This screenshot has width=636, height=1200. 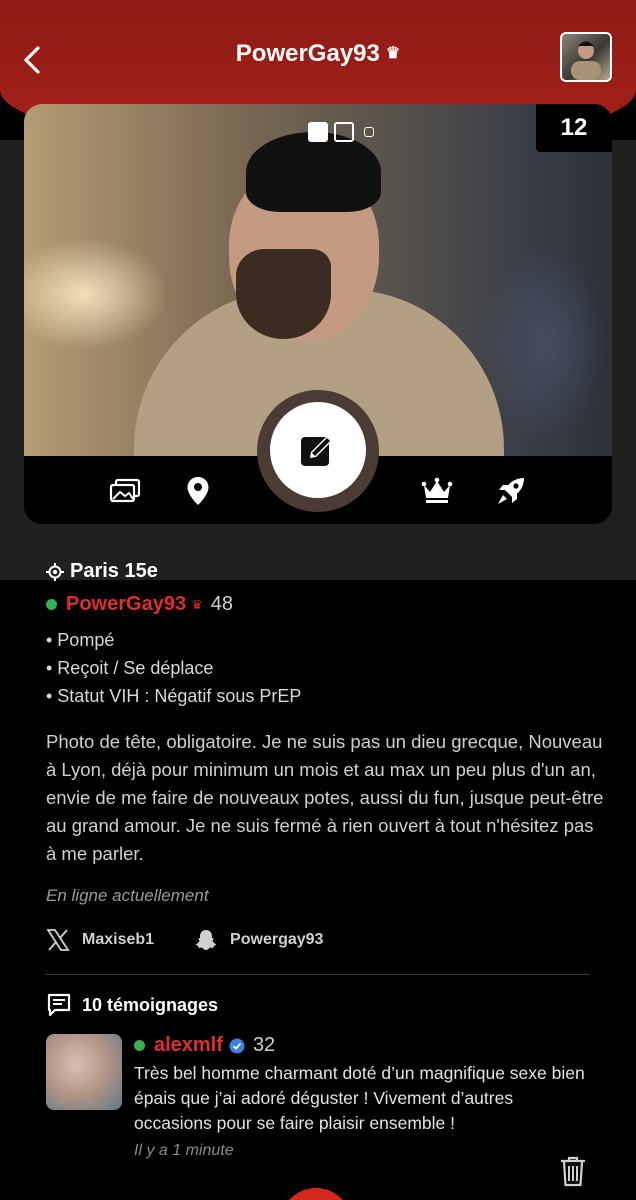 I want to click on edit-icon, so click(x=317, y=450).